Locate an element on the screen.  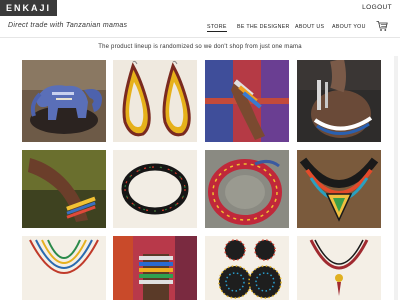
product-tile-wrist-bracelet is located at coordinates (64, 189).